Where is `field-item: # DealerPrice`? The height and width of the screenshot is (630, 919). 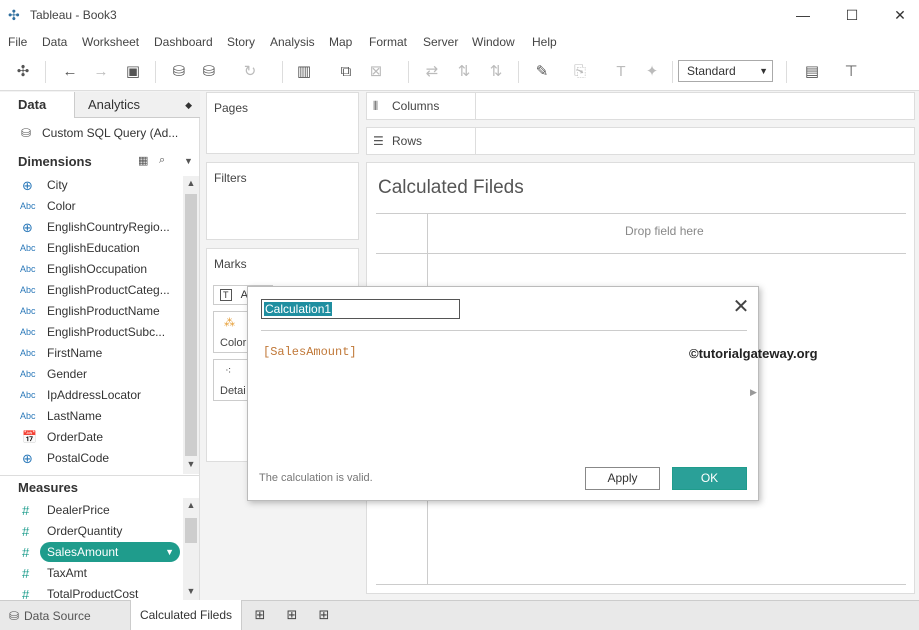 field-item: # DealerPrice is located at coordinates (91, 510).